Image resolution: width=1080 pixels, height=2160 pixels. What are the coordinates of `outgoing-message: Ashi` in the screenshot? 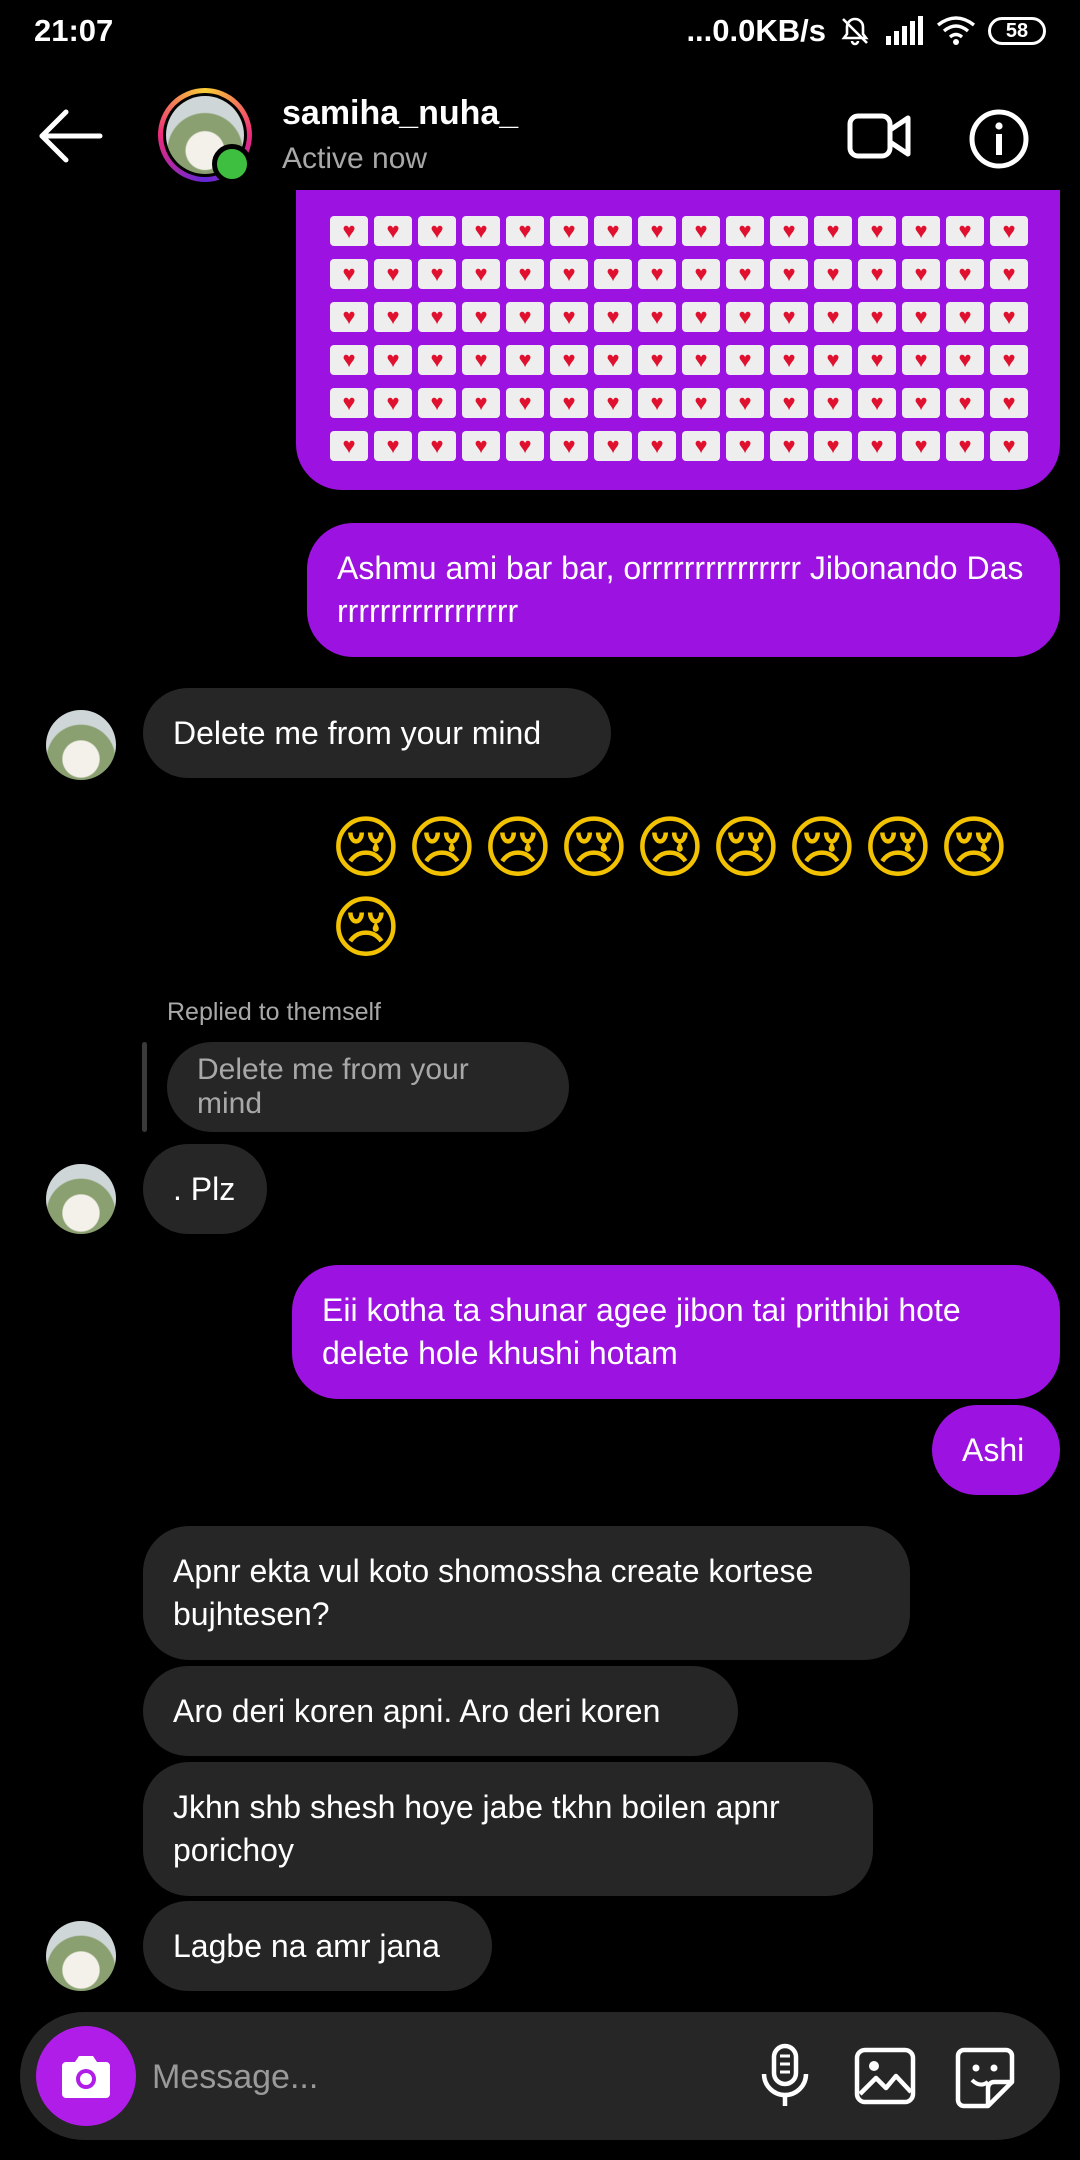 It's located at (996, 1450).